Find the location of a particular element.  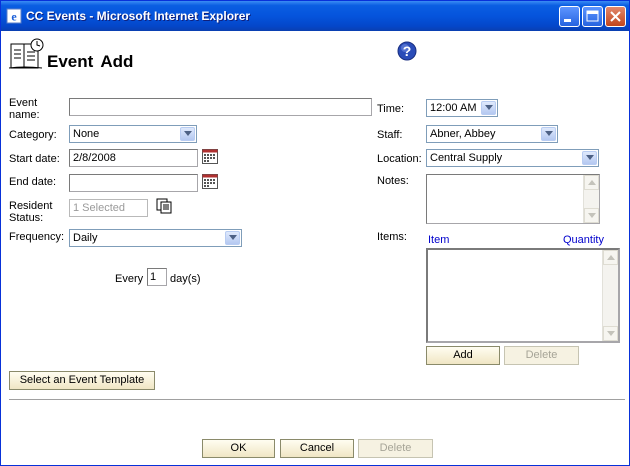

add-item-button: Add is located at coordinates (463, 355).